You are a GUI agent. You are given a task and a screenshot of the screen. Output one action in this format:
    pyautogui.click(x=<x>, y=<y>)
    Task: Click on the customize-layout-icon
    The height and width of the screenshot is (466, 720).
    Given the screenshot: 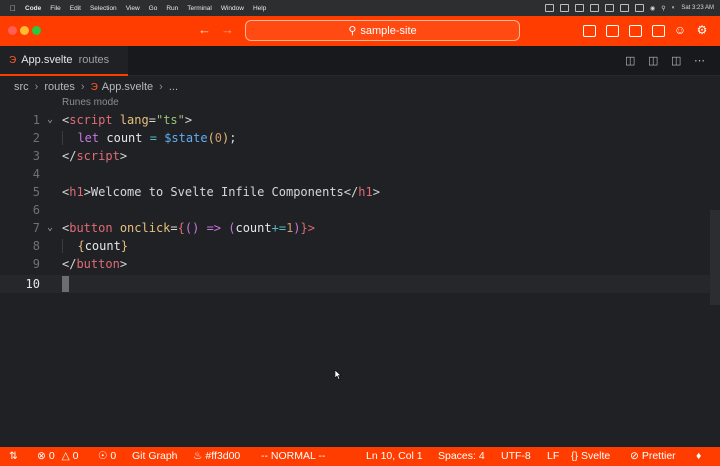 What is the action you would take?
    pyautogui.click(x=658, y=31)
    